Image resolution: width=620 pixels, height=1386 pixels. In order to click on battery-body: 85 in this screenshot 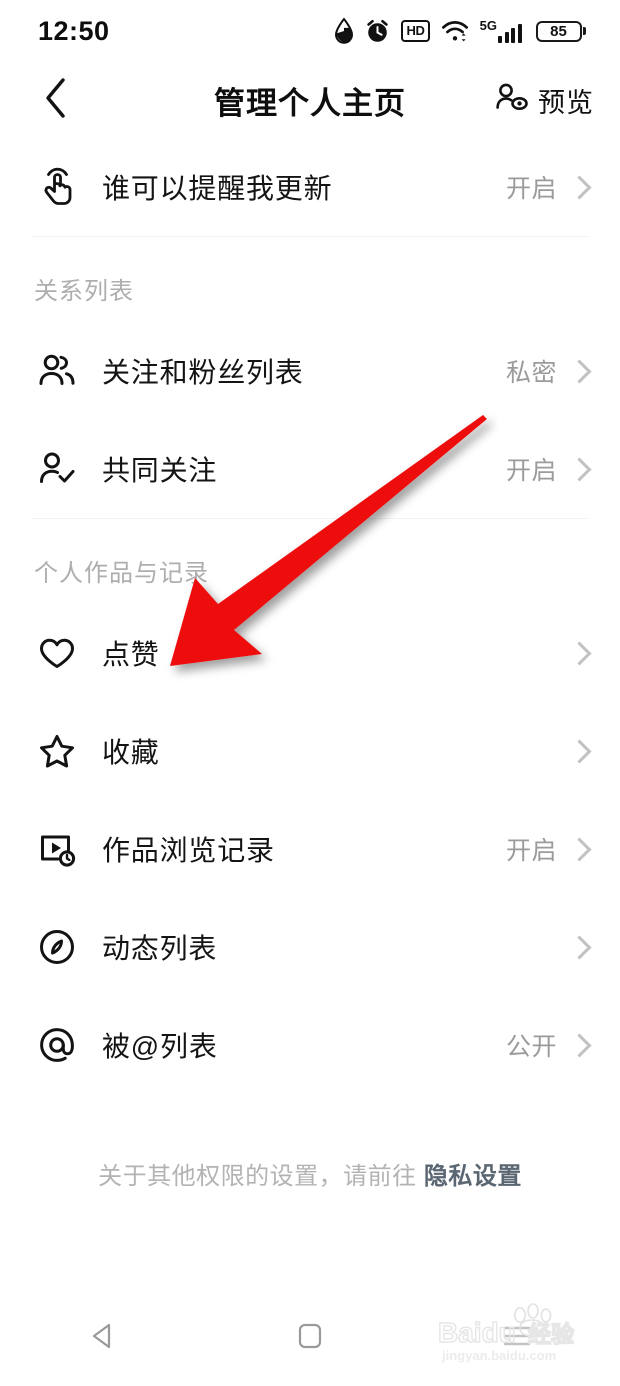, I will do `click(558, 31)`.